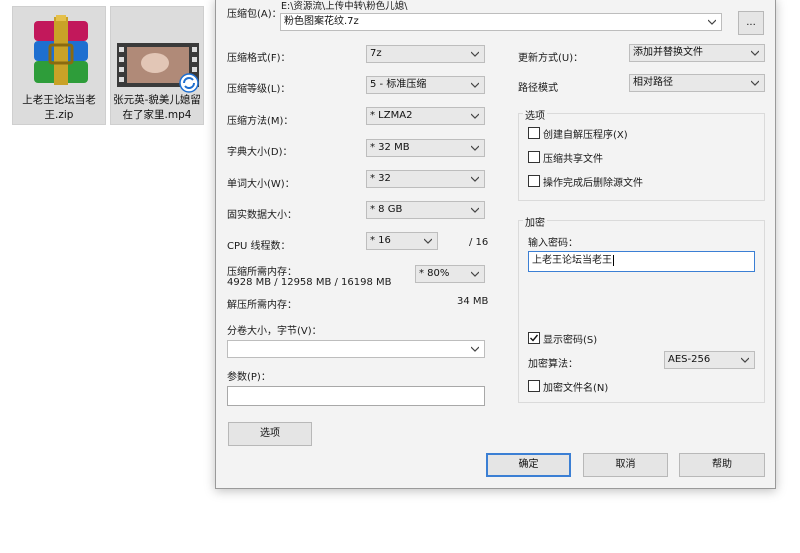 The height and width of the screenshot is (553, 800). What do you see at coordinates (501, 22) in the screenshot?
I see `archive-filename-combo: 粉色图案花纹.7z` at bounding box center [501, 22].